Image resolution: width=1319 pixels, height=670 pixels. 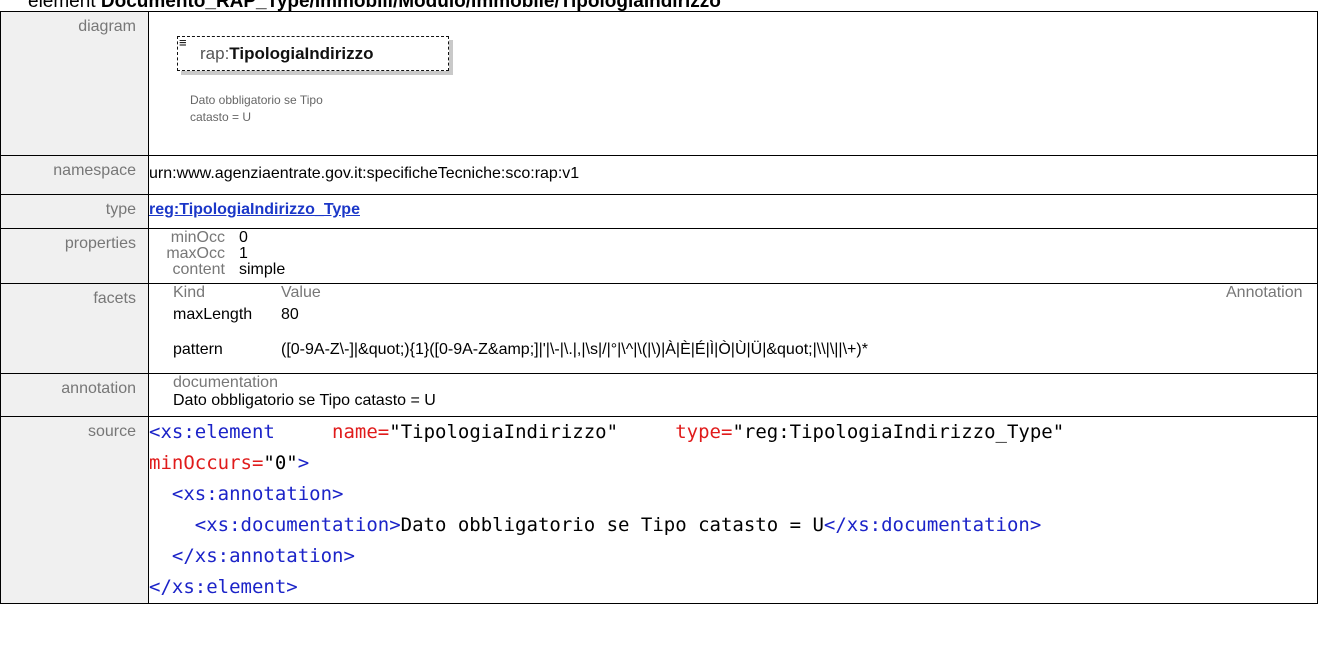 I want to click on row-properties: properties minOcc 0 maxOcc 1 content simple, so click(x=659, y=256).